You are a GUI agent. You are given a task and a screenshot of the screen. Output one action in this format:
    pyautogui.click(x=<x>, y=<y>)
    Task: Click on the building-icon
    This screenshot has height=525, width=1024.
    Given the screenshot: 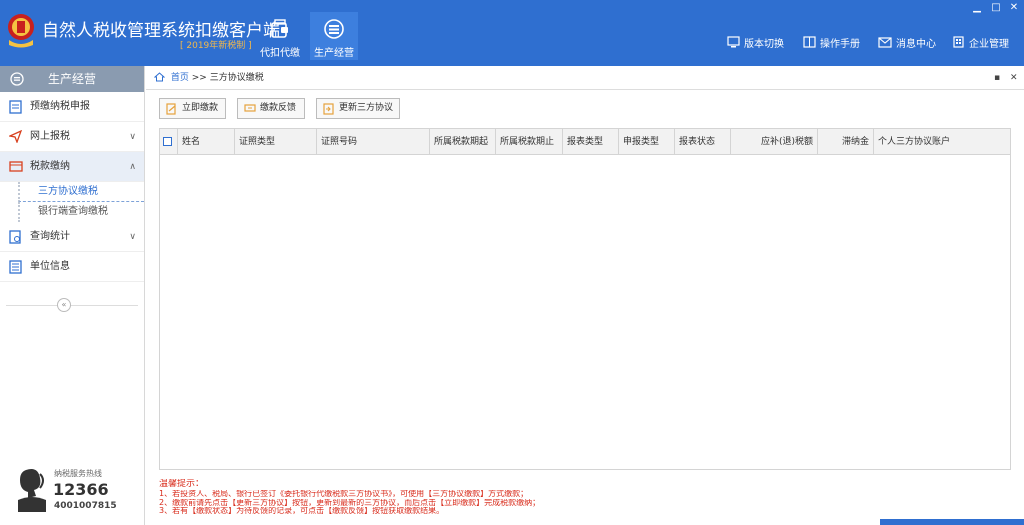 What is the action you would take?
    pyautogui.click(x=958, y=42)
    